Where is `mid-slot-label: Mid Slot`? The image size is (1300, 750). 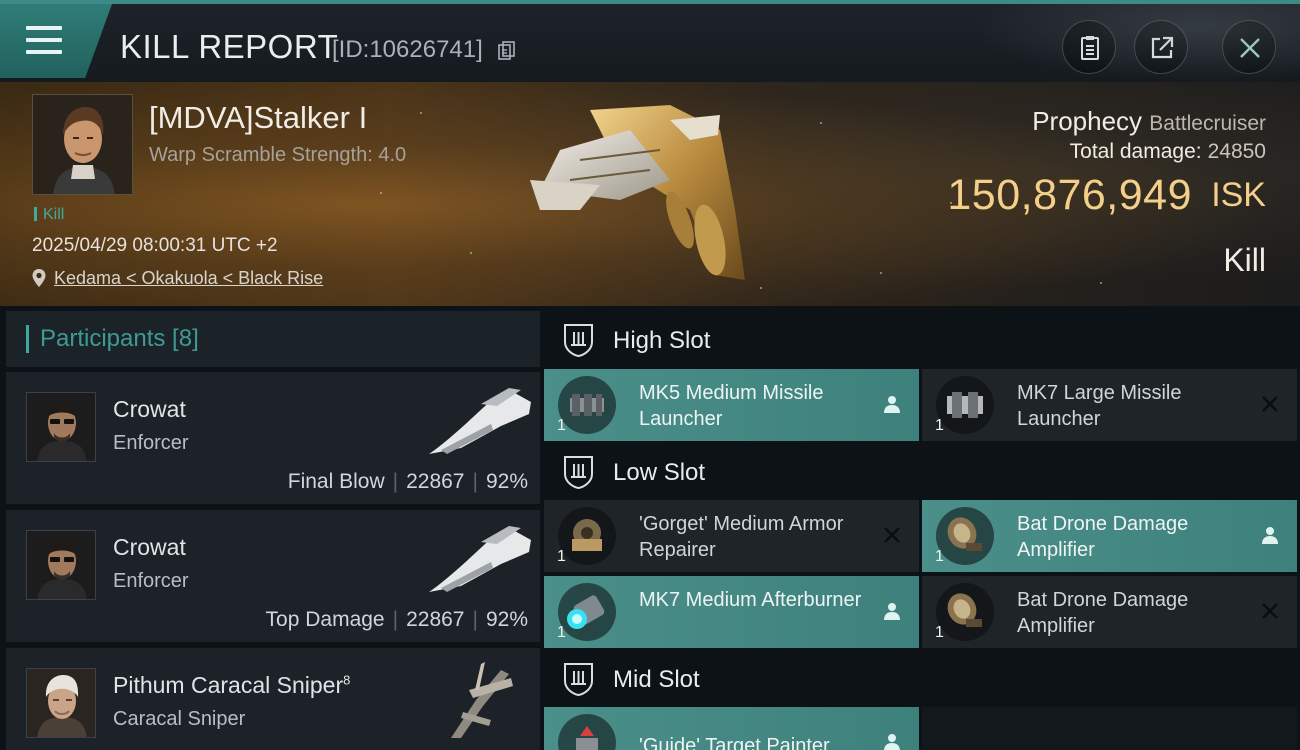
mid-slot-label: Mid Slot is located at coordinates (656, 679).